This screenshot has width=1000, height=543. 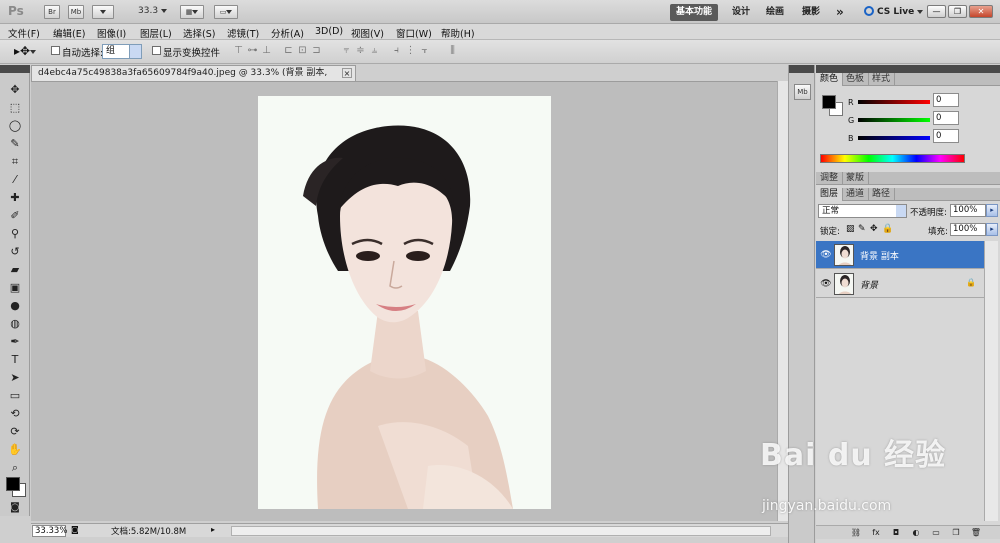 I want to click on menu-edit: 编辑(E), so click(x=69, y=33).